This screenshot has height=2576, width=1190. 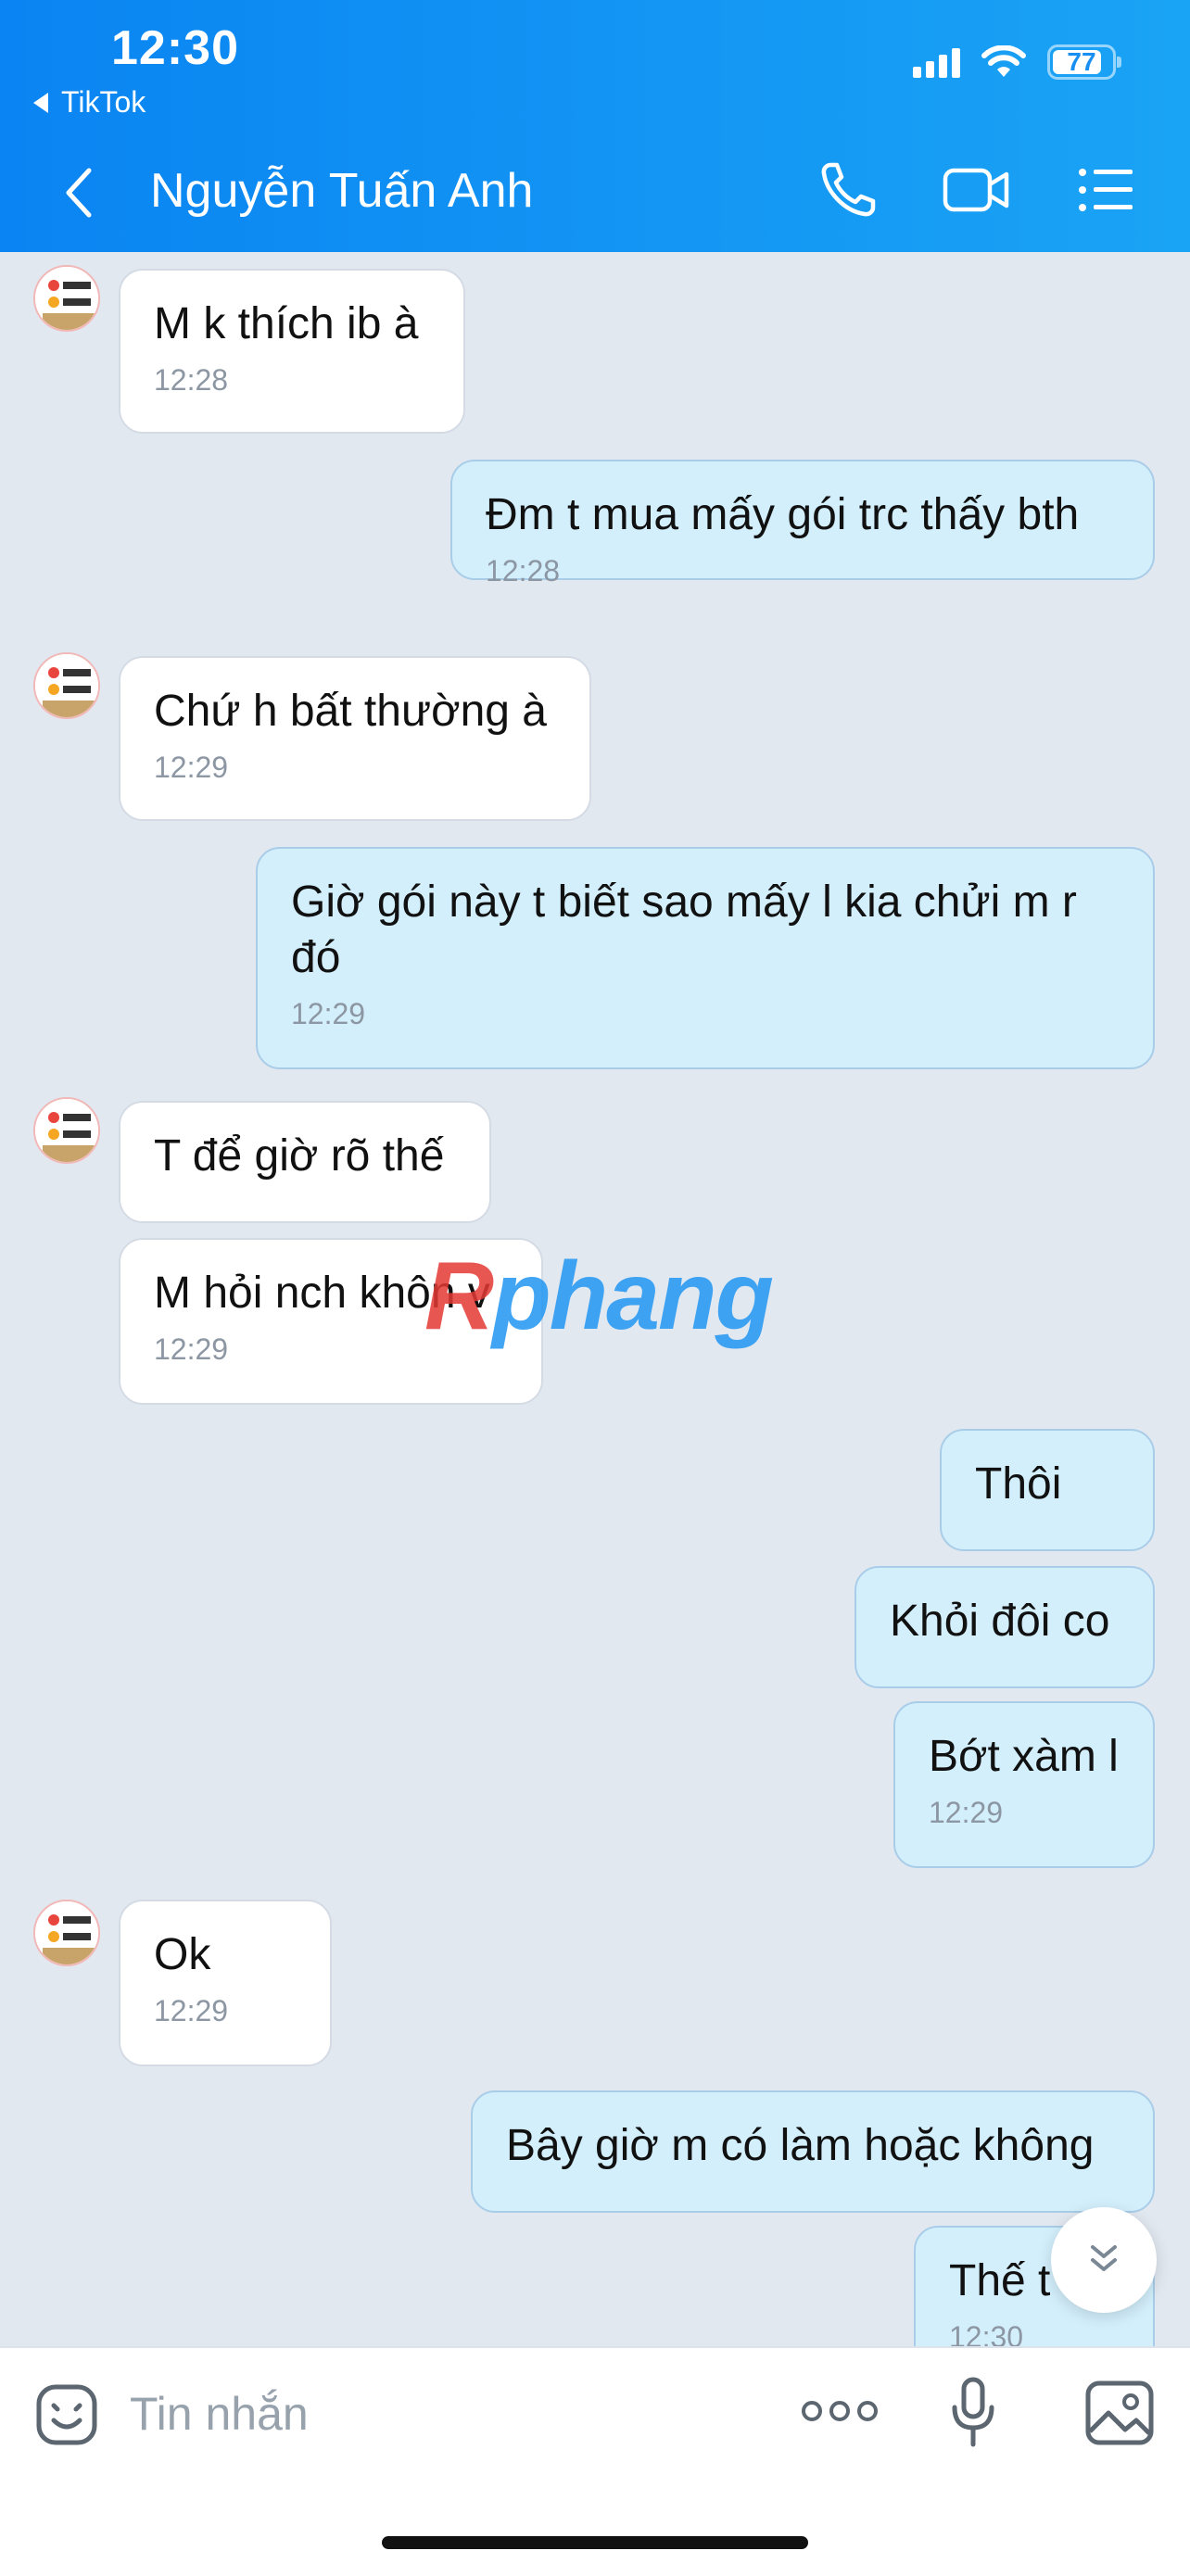 What do you see at coordinates (977, 190) in the screenshot?
I see `video-call-icon` at bounding box center [977, 190].